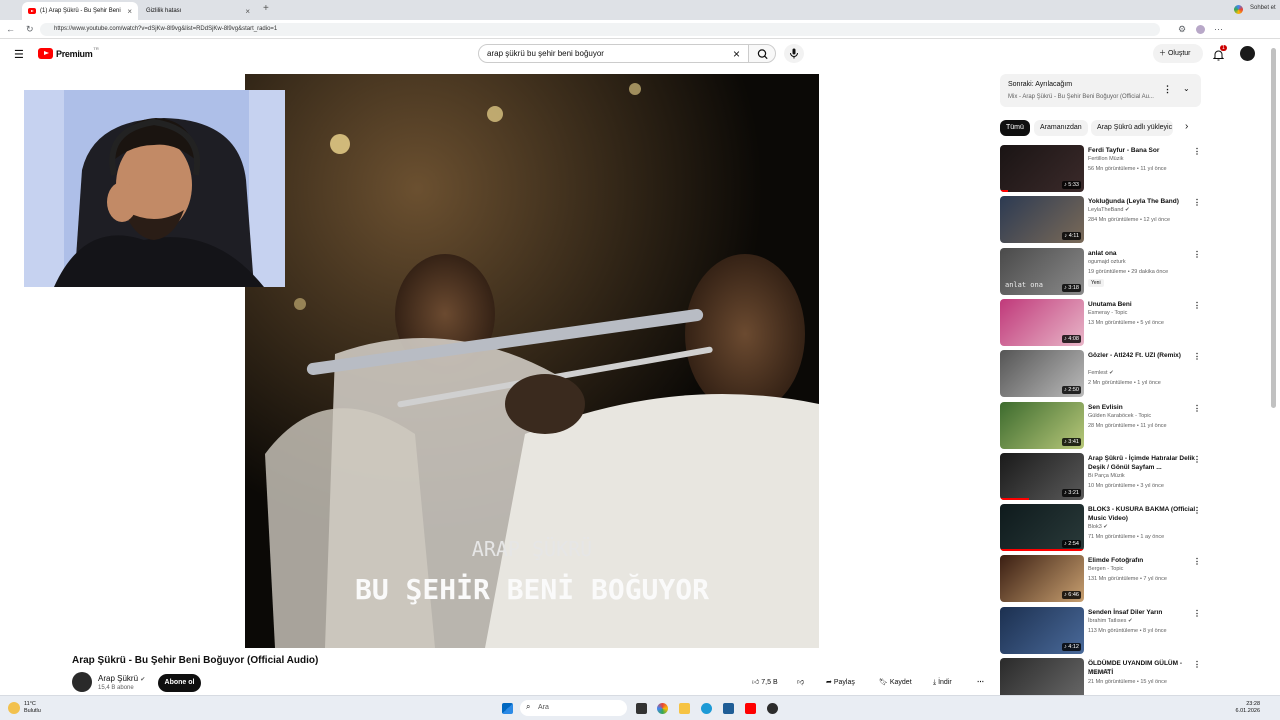 Image resolution: width=1280 pixels, height=720 pixels. I want to click on more-menu-icon: ⋯, so click(1218, 29).